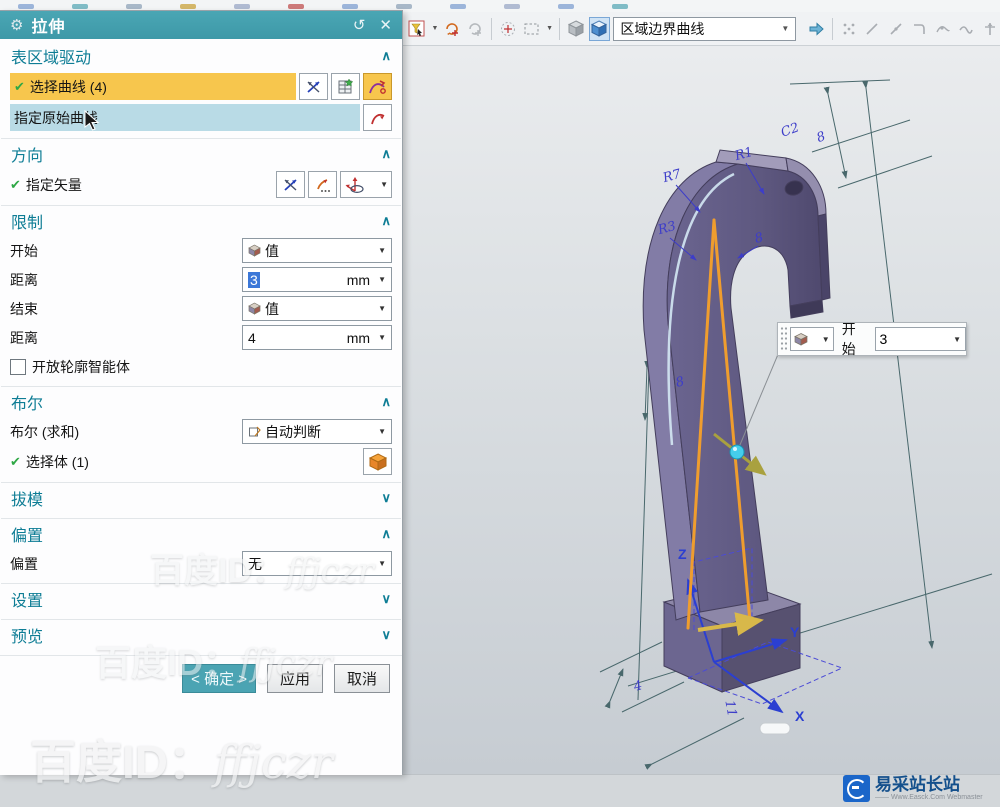 Image resolution: width=1000 pixels, height=807 pixels. I want to click on start-distance-input: 3 mm ▼, so click(317, 279).